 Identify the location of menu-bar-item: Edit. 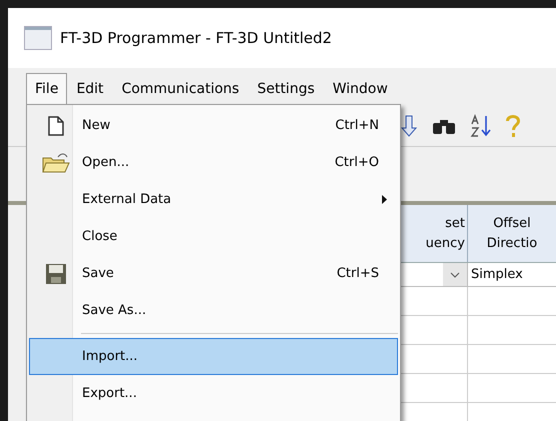
(90, 89).